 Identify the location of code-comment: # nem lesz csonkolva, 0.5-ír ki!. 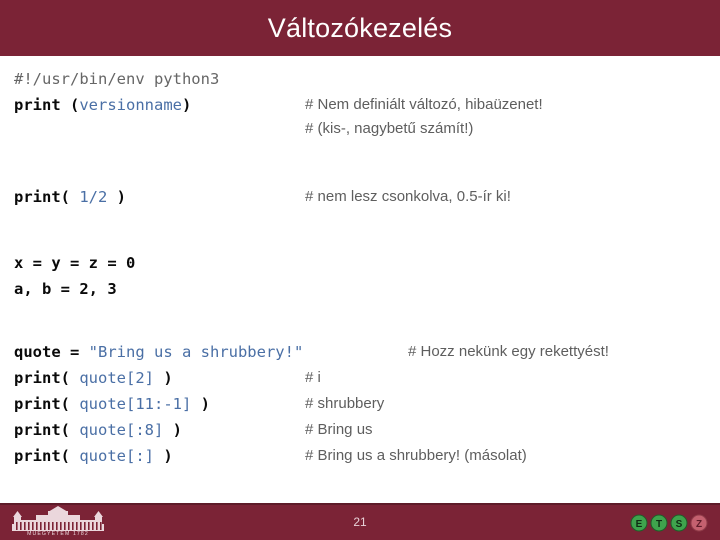
(408, 196).